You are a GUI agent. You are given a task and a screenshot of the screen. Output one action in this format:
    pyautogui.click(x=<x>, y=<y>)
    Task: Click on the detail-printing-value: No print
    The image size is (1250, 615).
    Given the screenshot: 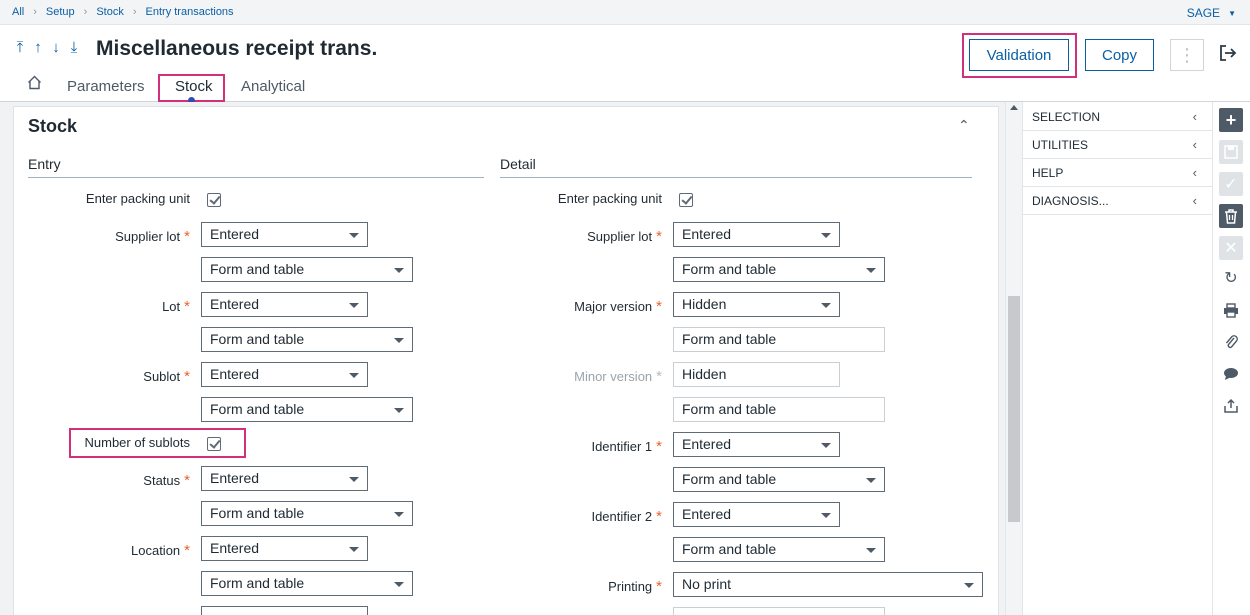 What is the action you would take?
    pyautogui.click(x=707, y=584)
    